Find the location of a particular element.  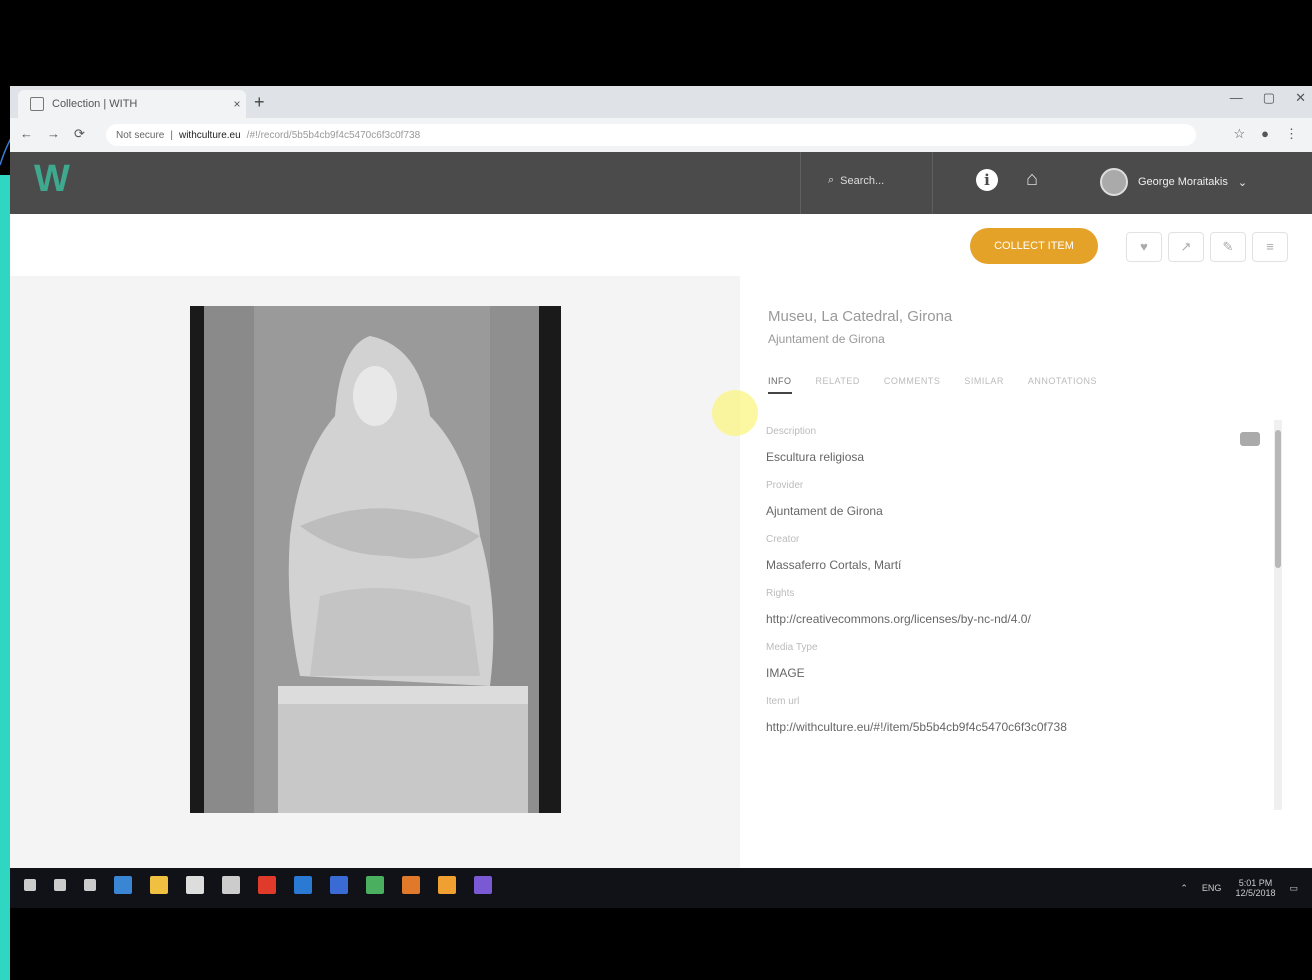

forward-icon: → is located at coordinates (53, 134).